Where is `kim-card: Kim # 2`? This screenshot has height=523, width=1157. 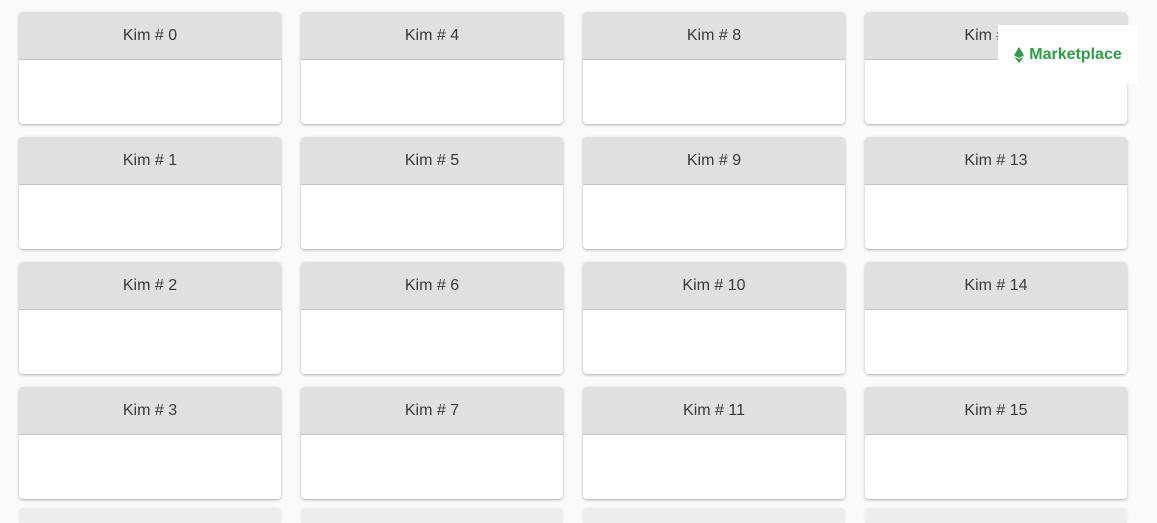
kim-card: Kim # 2 is located at coordinates (150, 318).